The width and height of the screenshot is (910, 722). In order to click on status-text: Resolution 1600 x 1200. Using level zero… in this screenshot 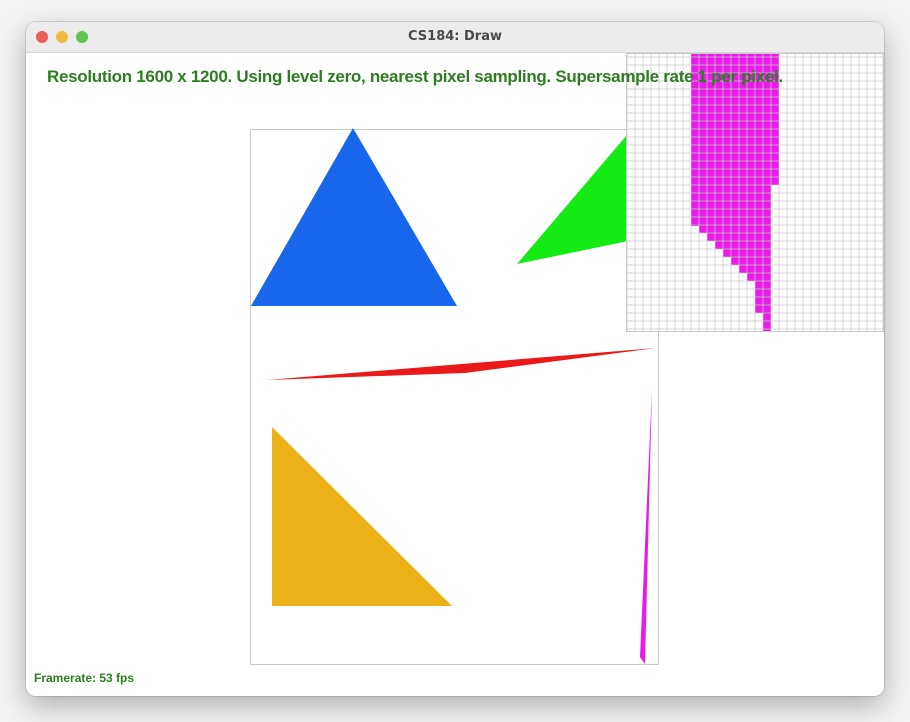, I will do `click(415, 76)`.